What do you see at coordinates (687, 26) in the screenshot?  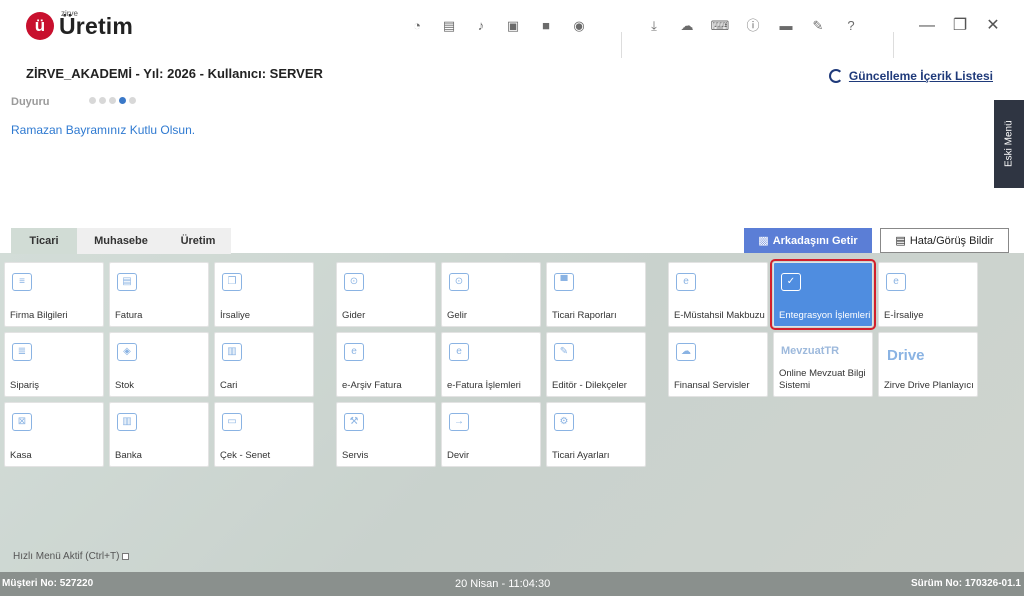 I see `cloud-upload-icon: ☁` at bounding box center [687, 26].